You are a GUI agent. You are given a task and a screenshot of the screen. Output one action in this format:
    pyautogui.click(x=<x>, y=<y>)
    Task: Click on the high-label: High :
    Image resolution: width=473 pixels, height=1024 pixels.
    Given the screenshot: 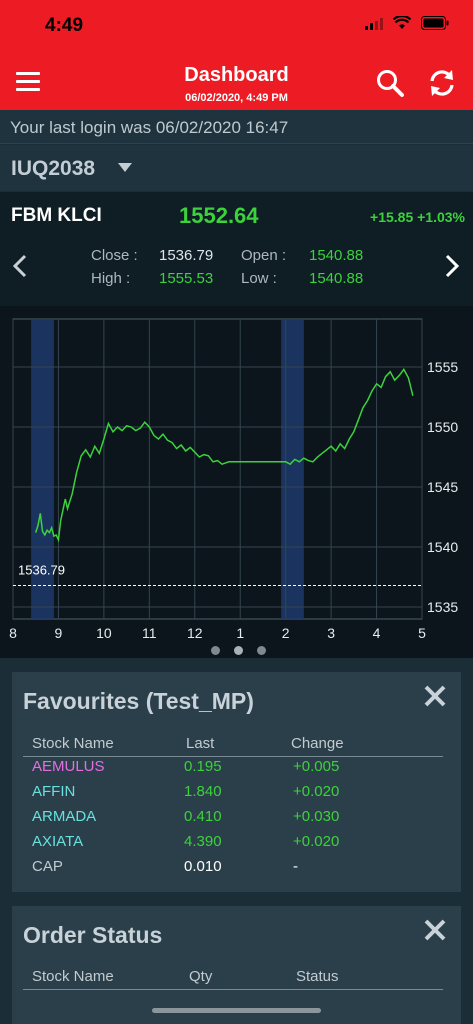 What is the action you would take?
    pyautogui.click(x=111, y=278)
    